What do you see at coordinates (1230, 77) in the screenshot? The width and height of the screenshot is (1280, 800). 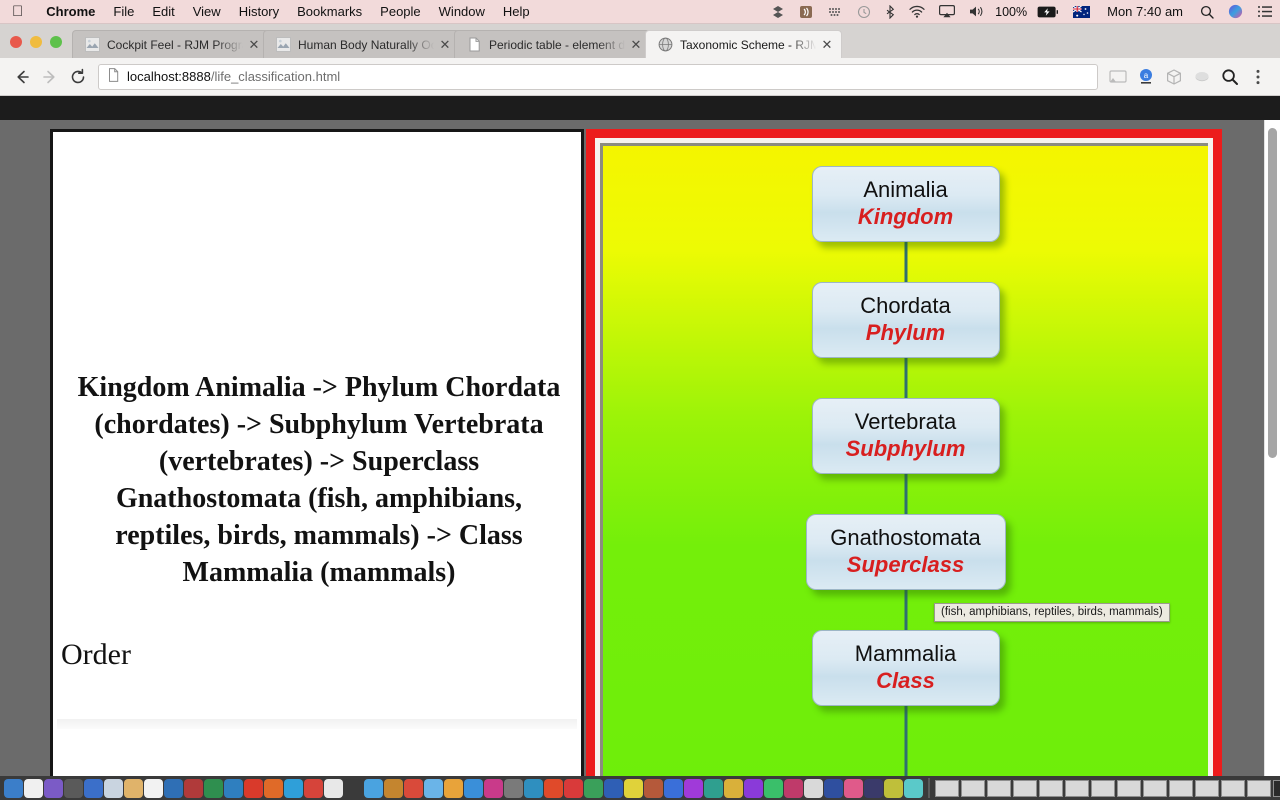 I see `search-extension-icon` at bounding box center [1230, 77].